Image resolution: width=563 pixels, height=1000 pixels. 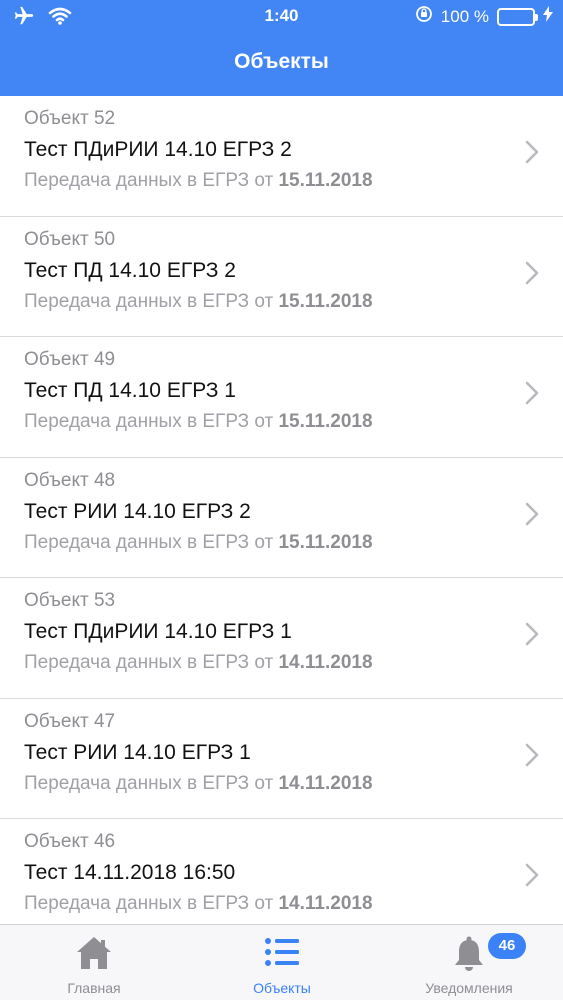 I want to click on object-name: Тест 14.11.2018 16:50, so click(x=130, y=872).